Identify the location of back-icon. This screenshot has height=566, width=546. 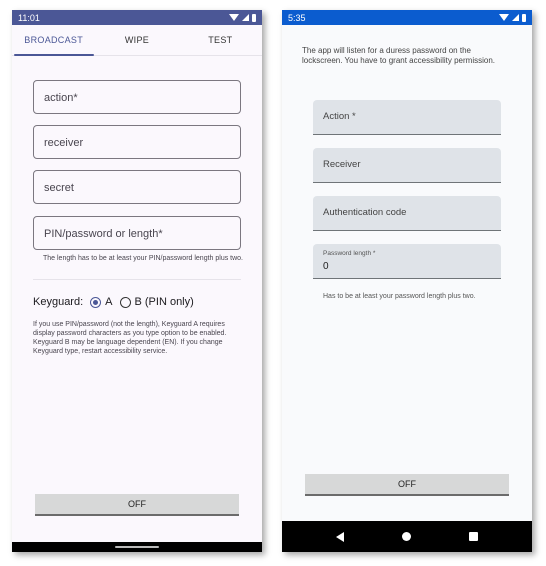
(340, 536).